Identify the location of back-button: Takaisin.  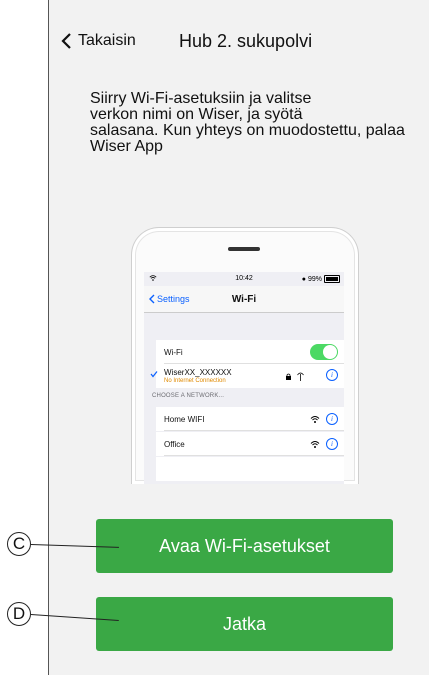
(98, 41).